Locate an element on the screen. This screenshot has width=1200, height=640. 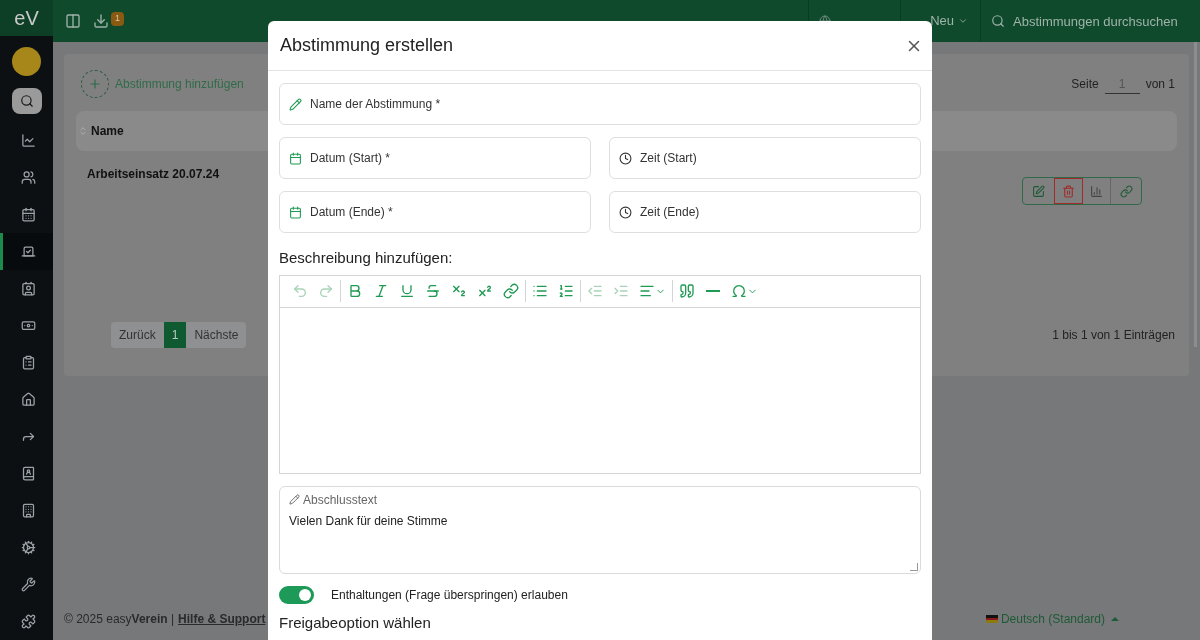
plus-icon is located at coordinates (95, 84).